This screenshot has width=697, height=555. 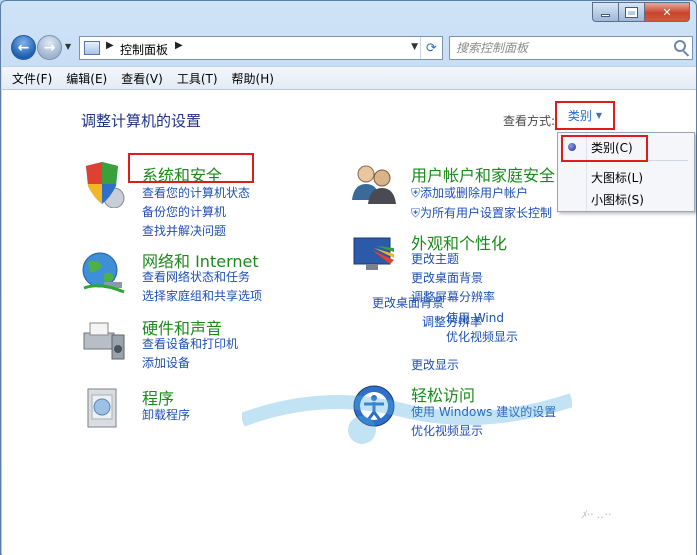 I want to click on signature-mark: ﾒ·· ‥··, so click(x=596, y=514).